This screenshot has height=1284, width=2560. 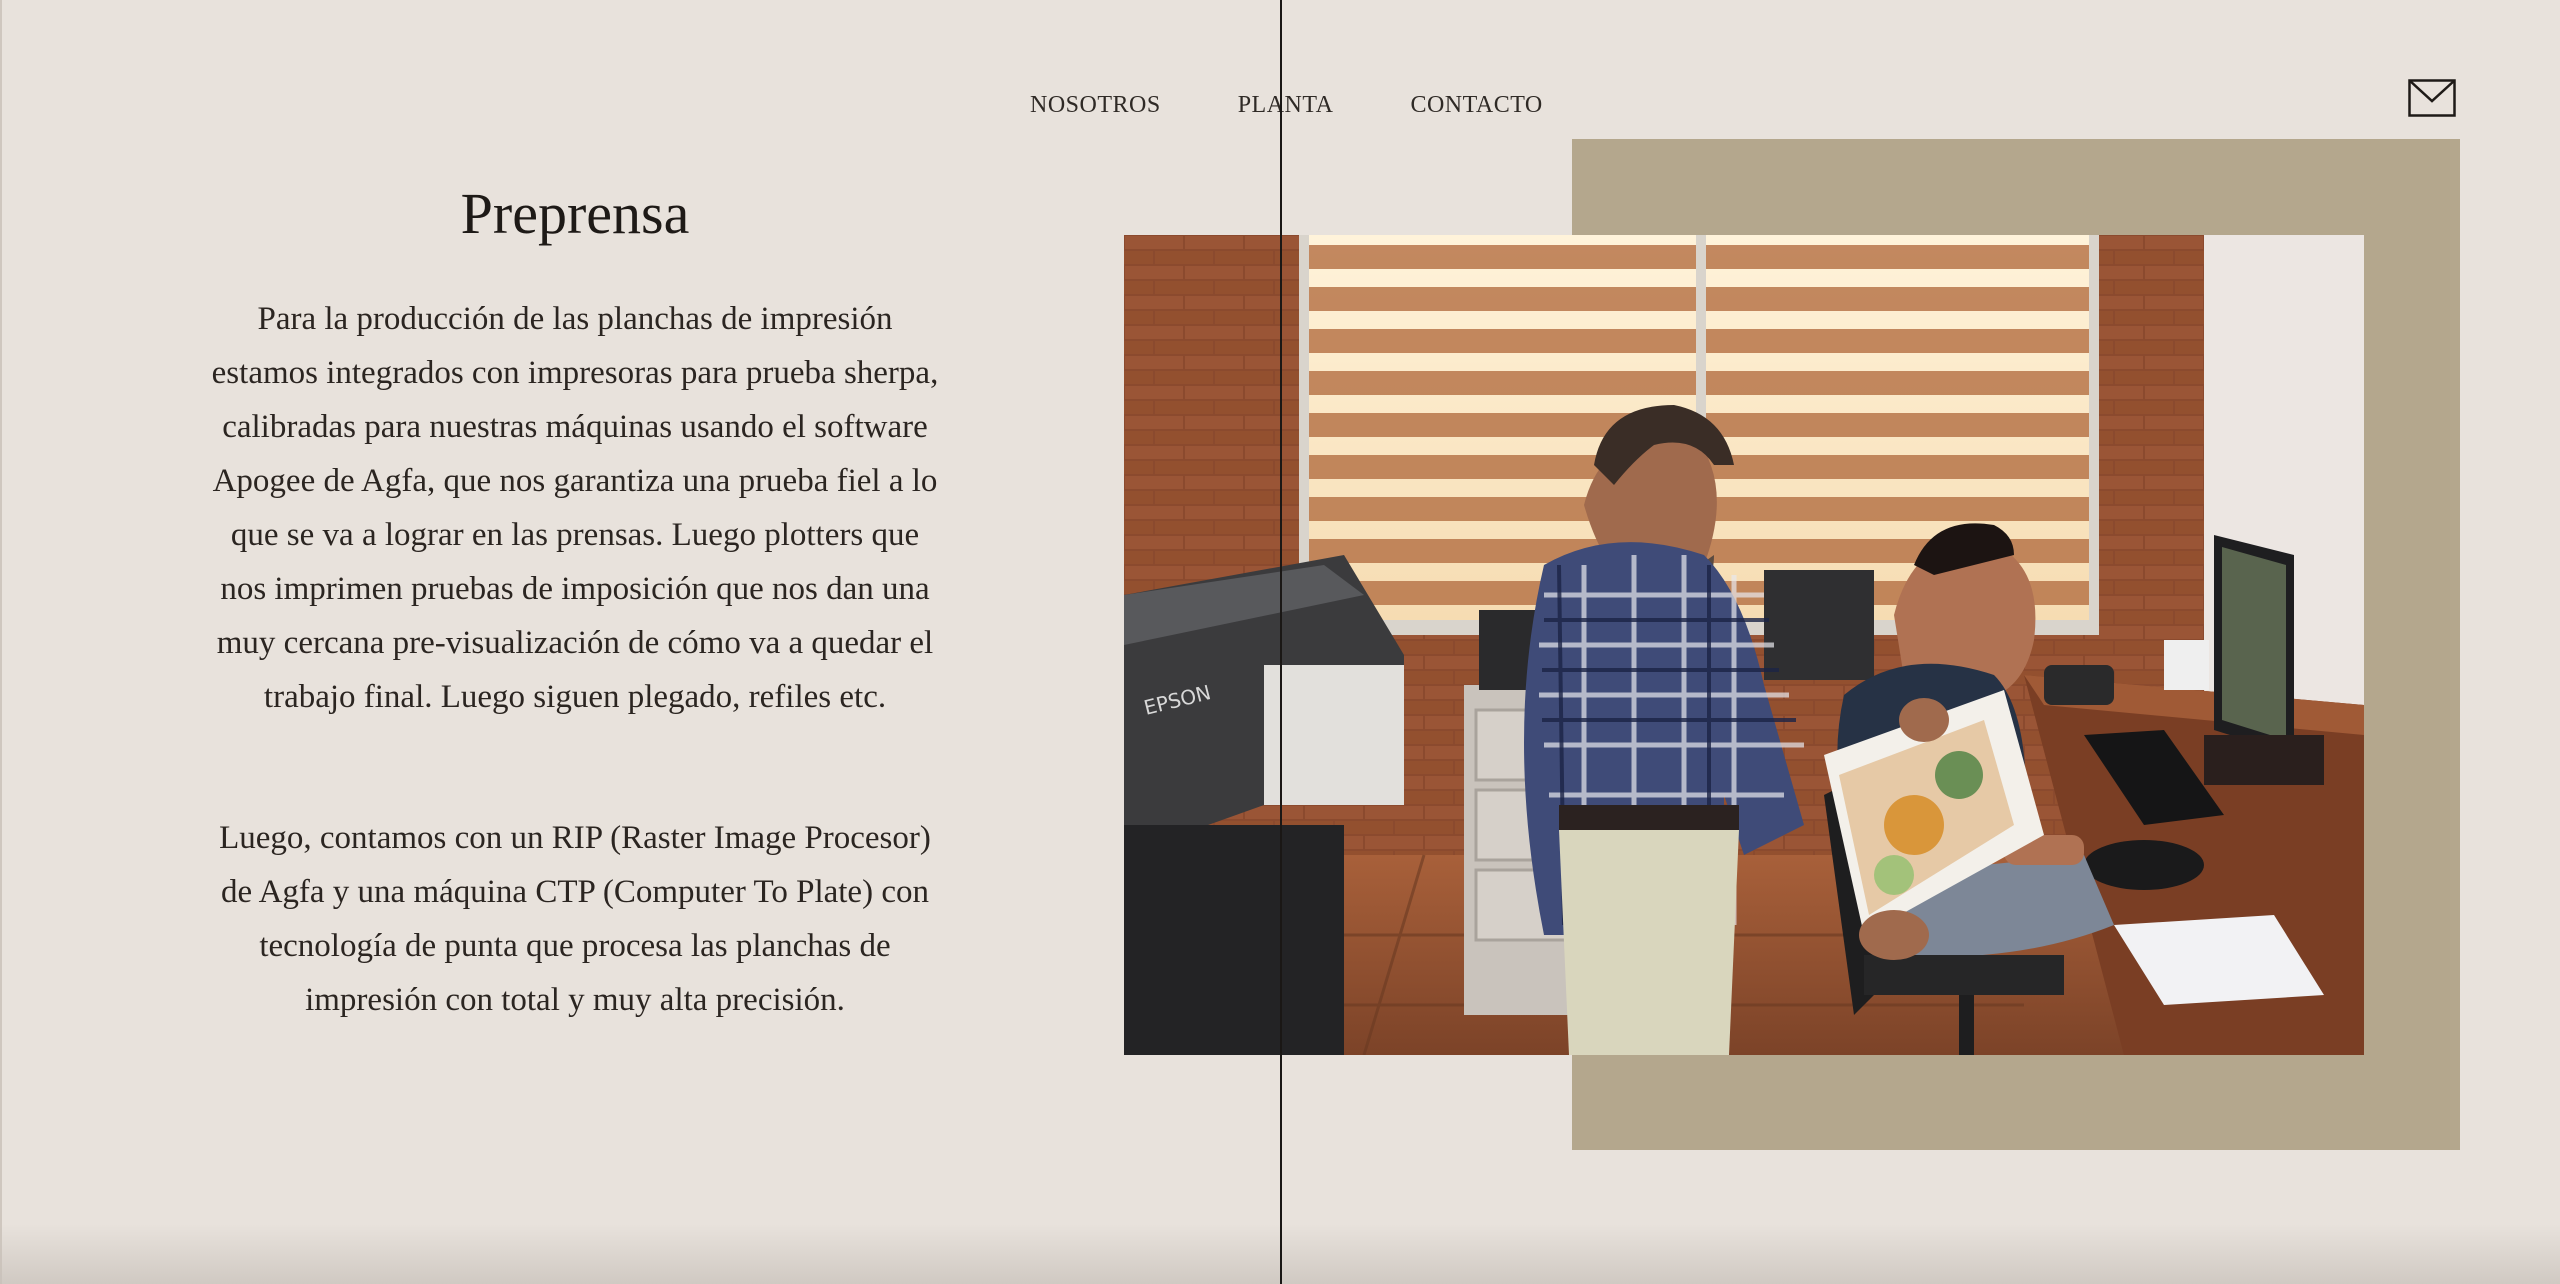 I want to click on main-nav: NOSOTROS PLANTA CONTACTO, so click(x=1325, y=105).